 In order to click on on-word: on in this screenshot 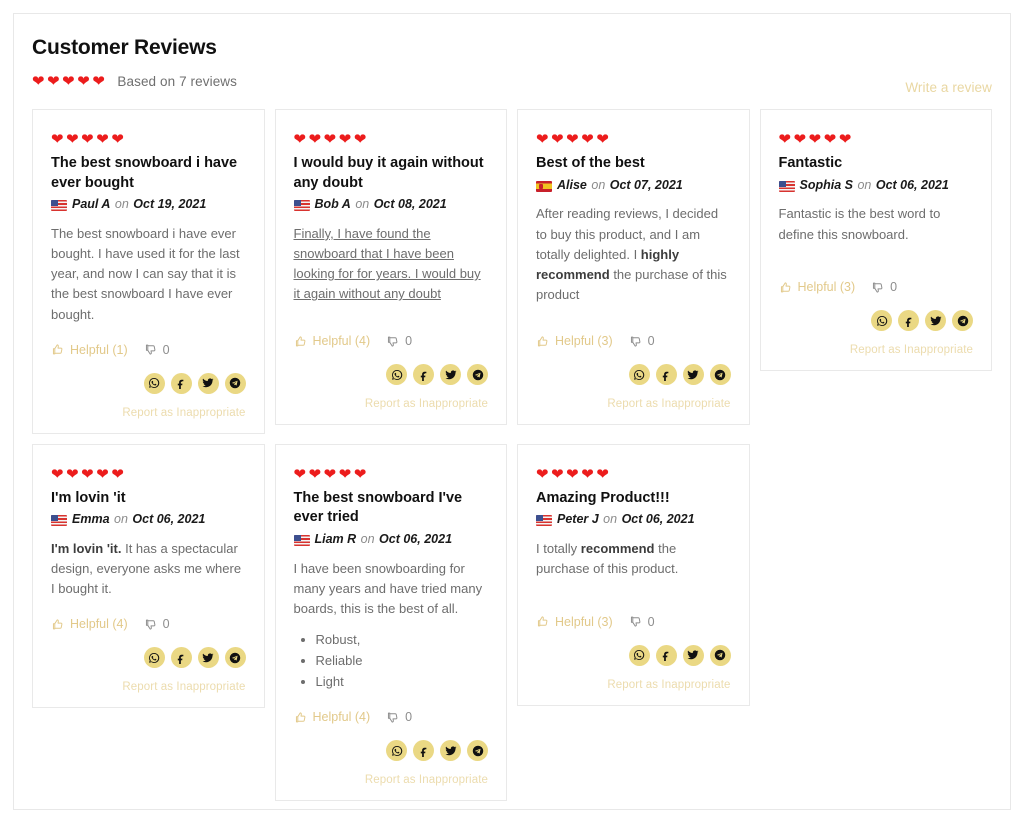, I will do `click(368, 538)`.